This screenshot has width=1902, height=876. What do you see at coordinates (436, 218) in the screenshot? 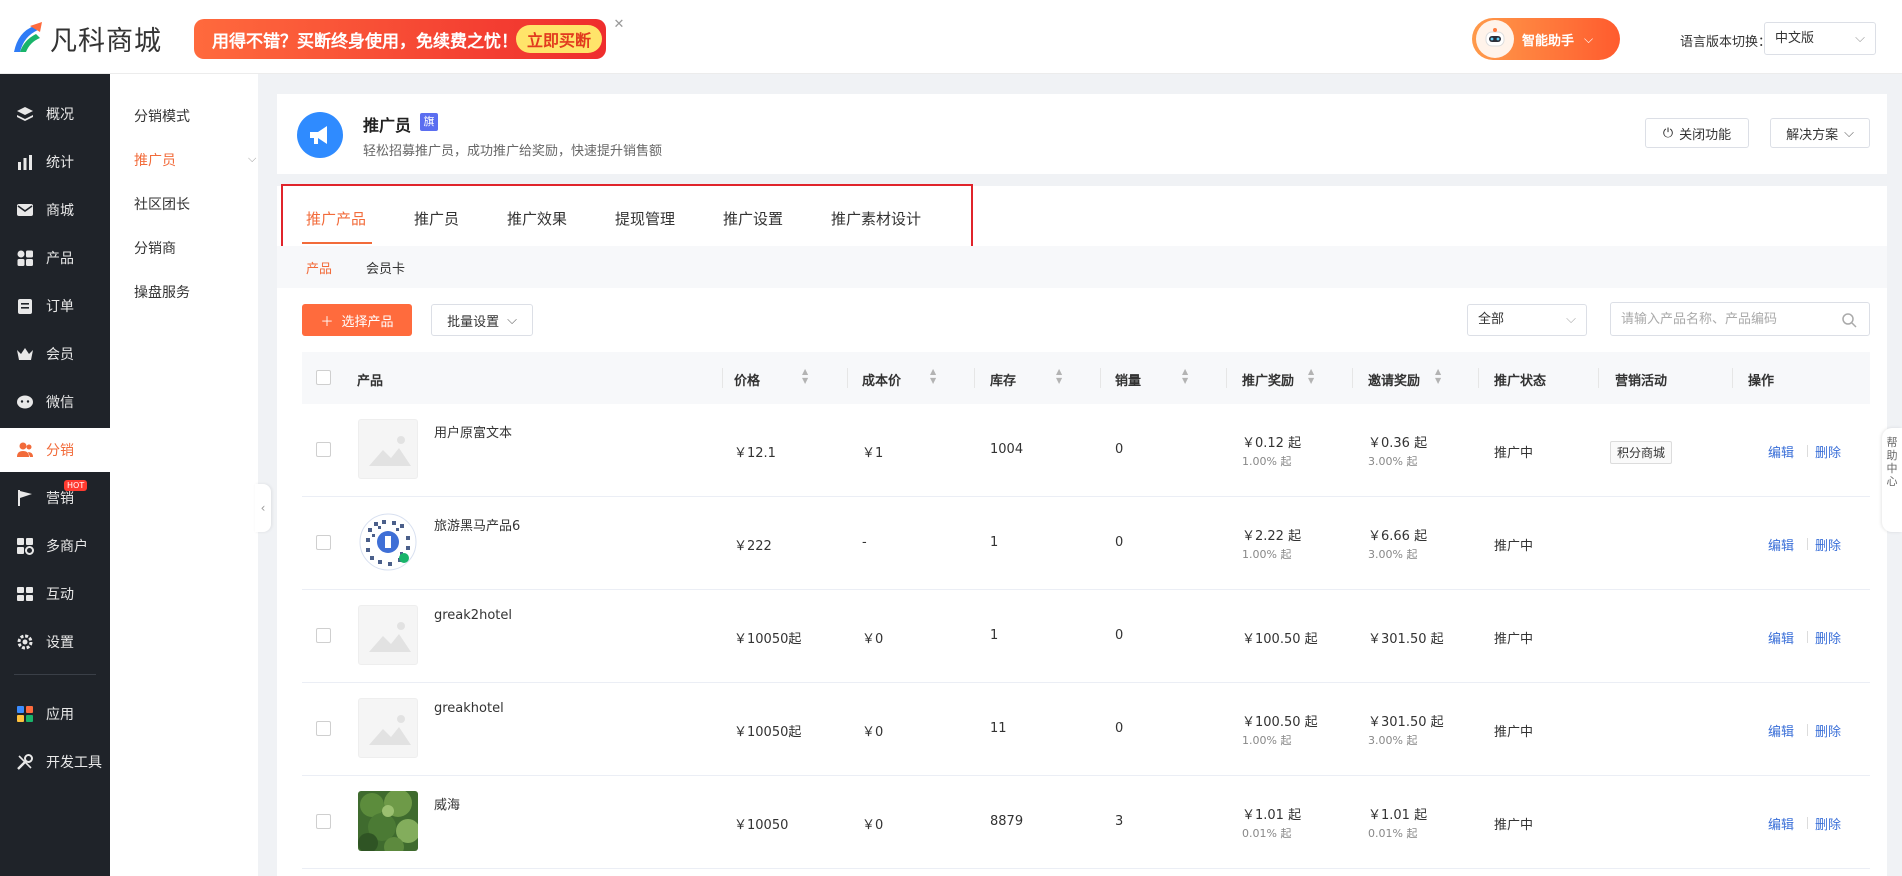
I see `tab-promoters: 推广员` at bounding box center [436, 218].